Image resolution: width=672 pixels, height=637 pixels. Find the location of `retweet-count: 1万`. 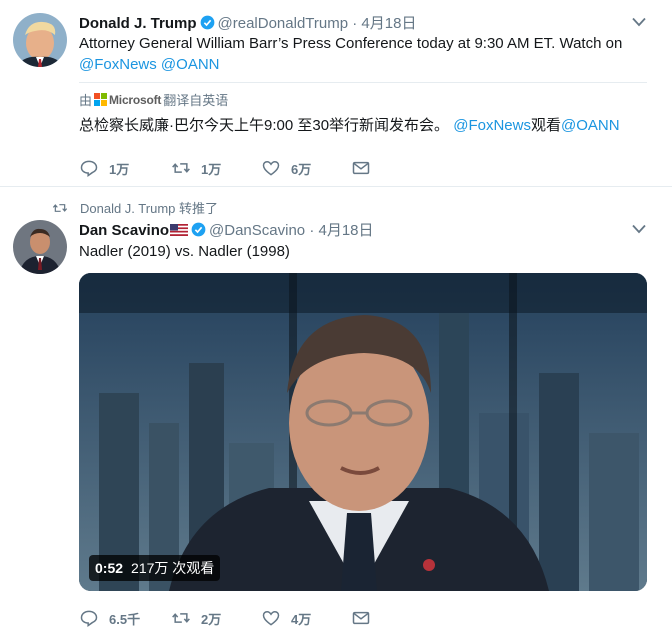

retweet-count: 1万 is located at coordinates (211, 169).